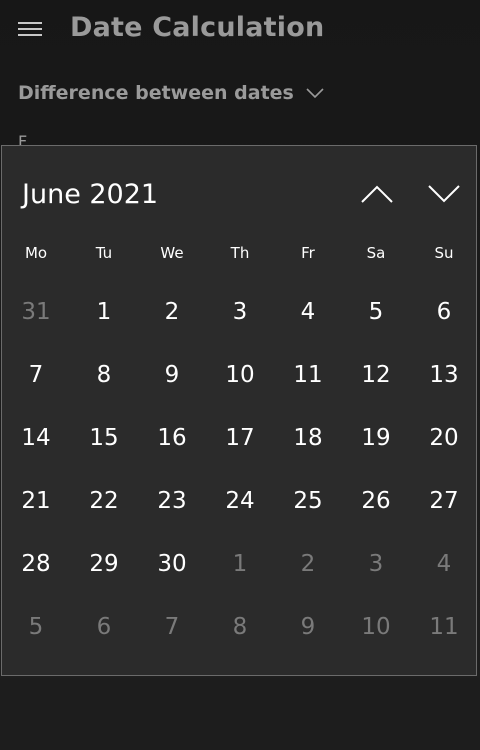 Image resolution: width=480 pixels, height=750 pixels. I want to click on calculation-mode-dropdown: Difference between dates, so click(171, 93).